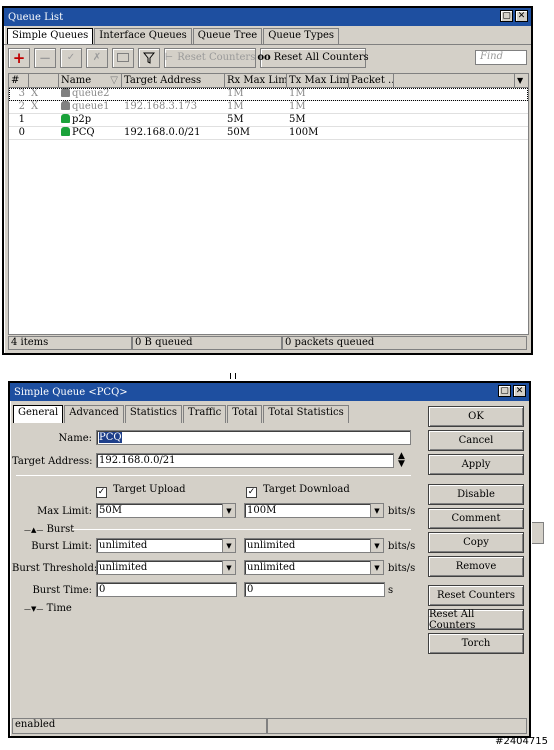 The image size is (554, 750). I want to click on burst-threshold-download-field: unlimited, so click(307, 567).